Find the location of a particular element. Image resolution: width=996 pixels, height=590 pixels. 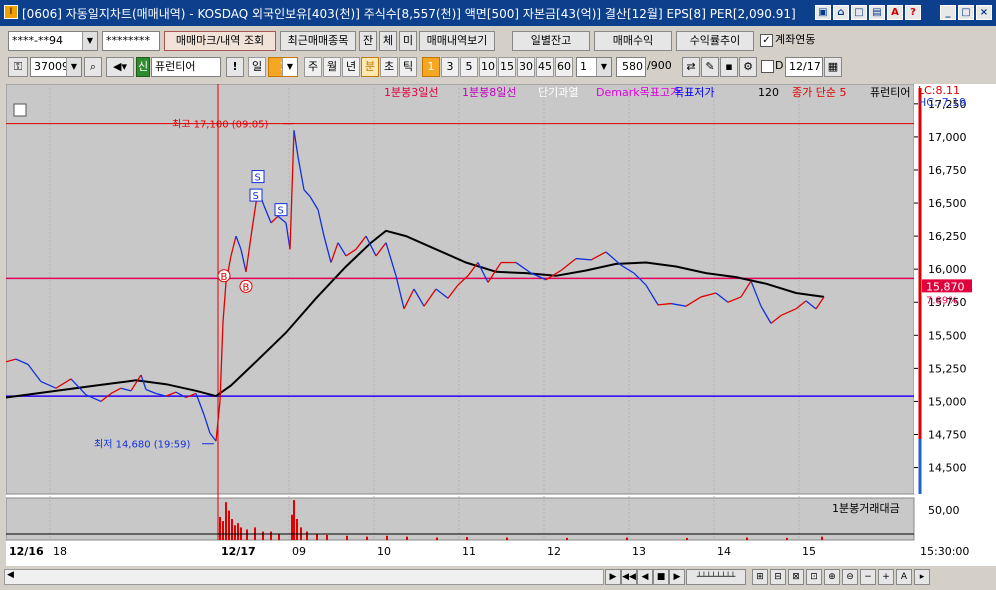

close-icon: × is located at coordinates (984, 12).